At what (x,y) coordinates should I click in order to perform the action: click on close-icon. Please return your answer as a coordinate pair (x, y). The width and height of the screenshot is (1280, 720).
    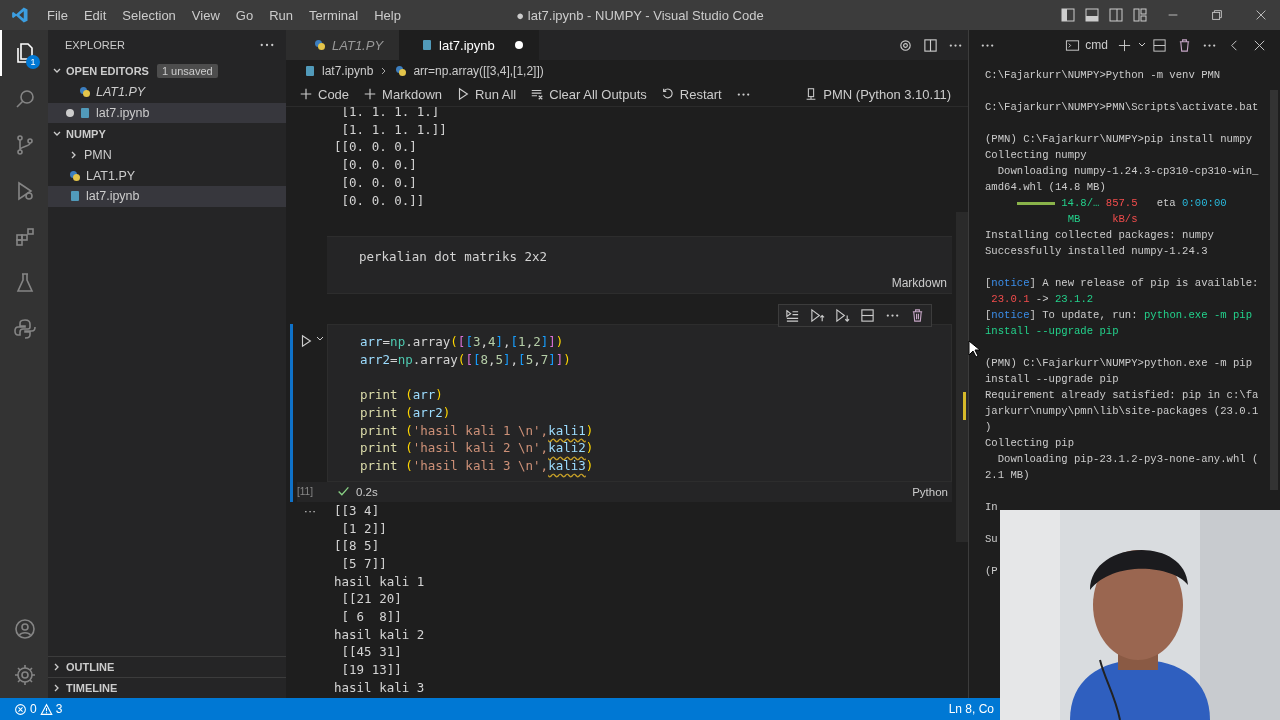
    Looking at the image, I should click on (1261, 15).